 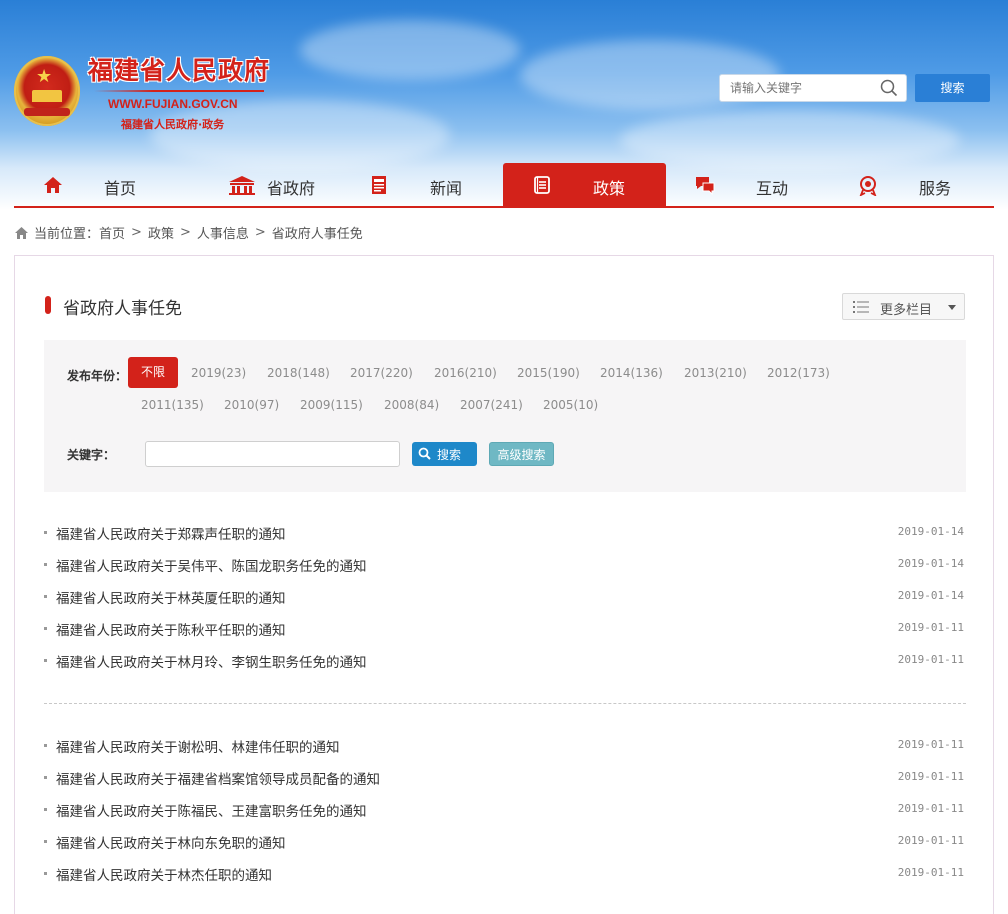 What do you see at coordinates (952, 88) in the screenshot?
I see `site-search-button: 搜索` at bounding box center [952, 88].